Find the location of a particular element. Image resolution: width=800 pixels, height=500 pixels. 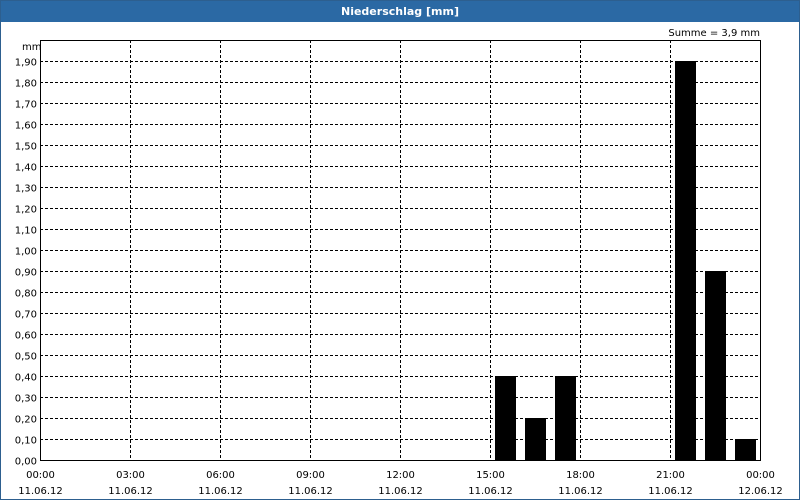

y-tick-label: 0,40 is located at coordinates (26, 378).